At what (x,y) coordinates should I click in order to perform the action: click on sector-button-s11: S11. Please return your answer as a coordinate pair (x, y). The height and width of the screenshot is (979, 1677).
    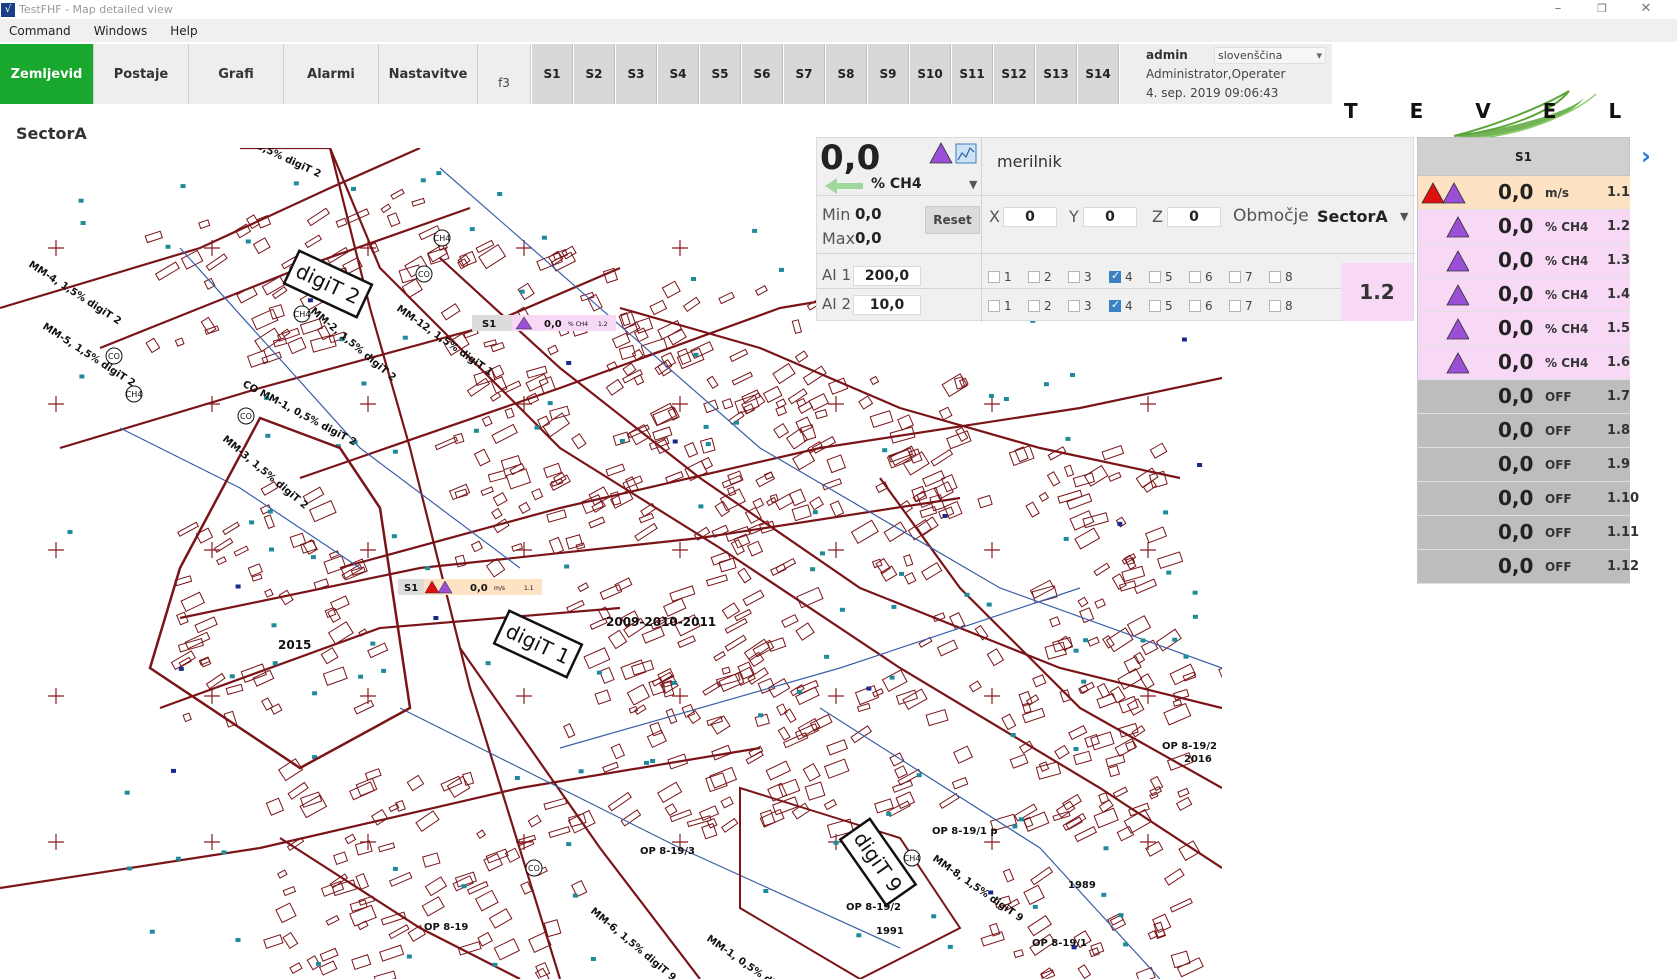
    Looking at the image, I should click on (972, 74).